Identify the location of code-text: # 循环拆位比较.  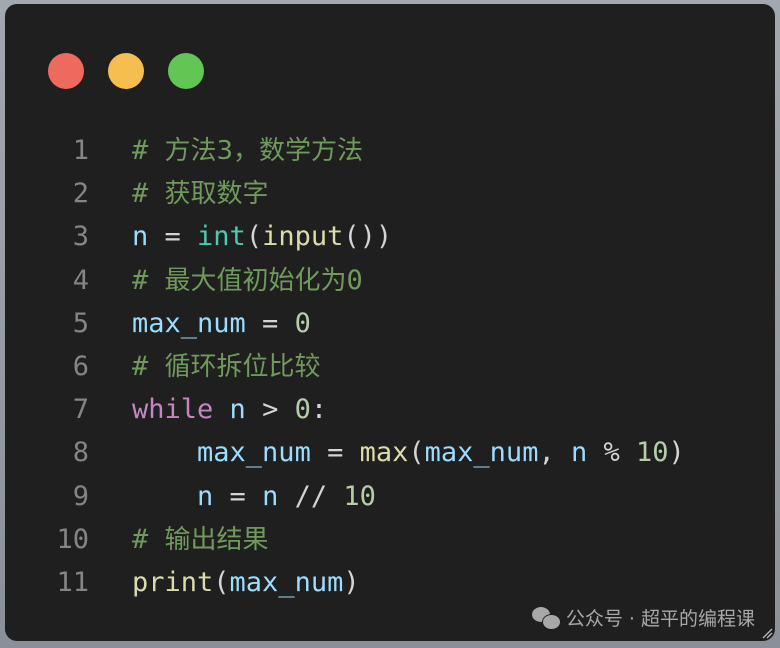
(226, 367).